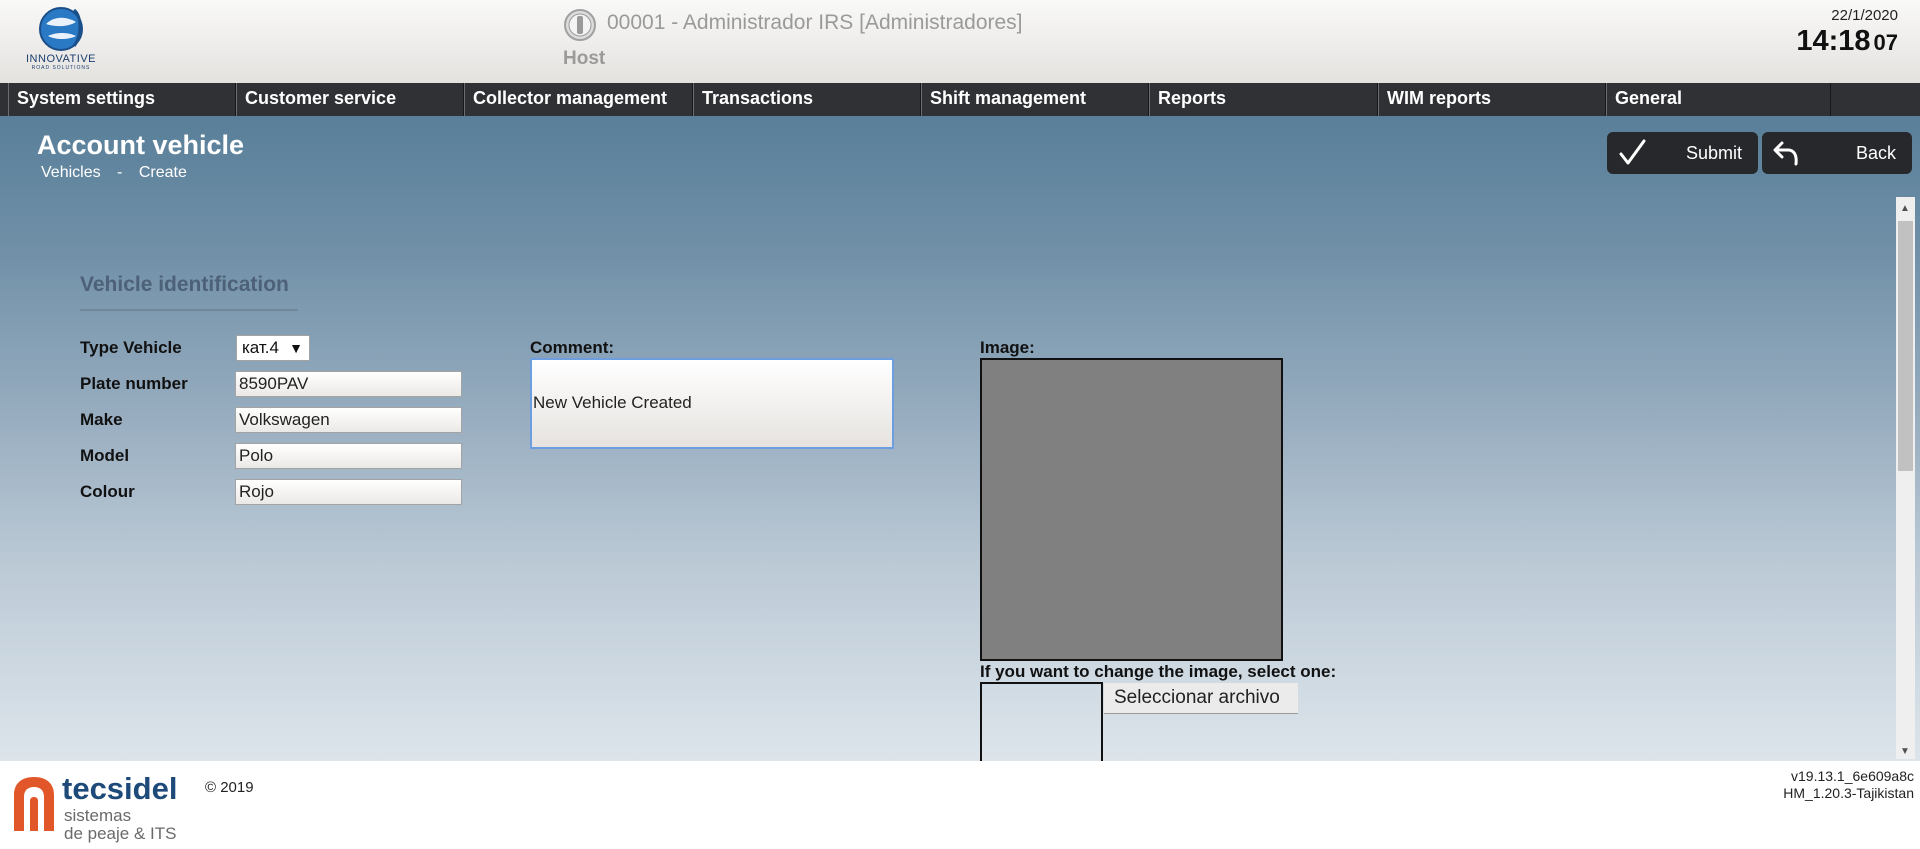 The width and height of the screenshot is (1920, 849). Describe the element at coordinates (184, 284) in the screenshot. I see `section-title: Vehicle identification` at that location.